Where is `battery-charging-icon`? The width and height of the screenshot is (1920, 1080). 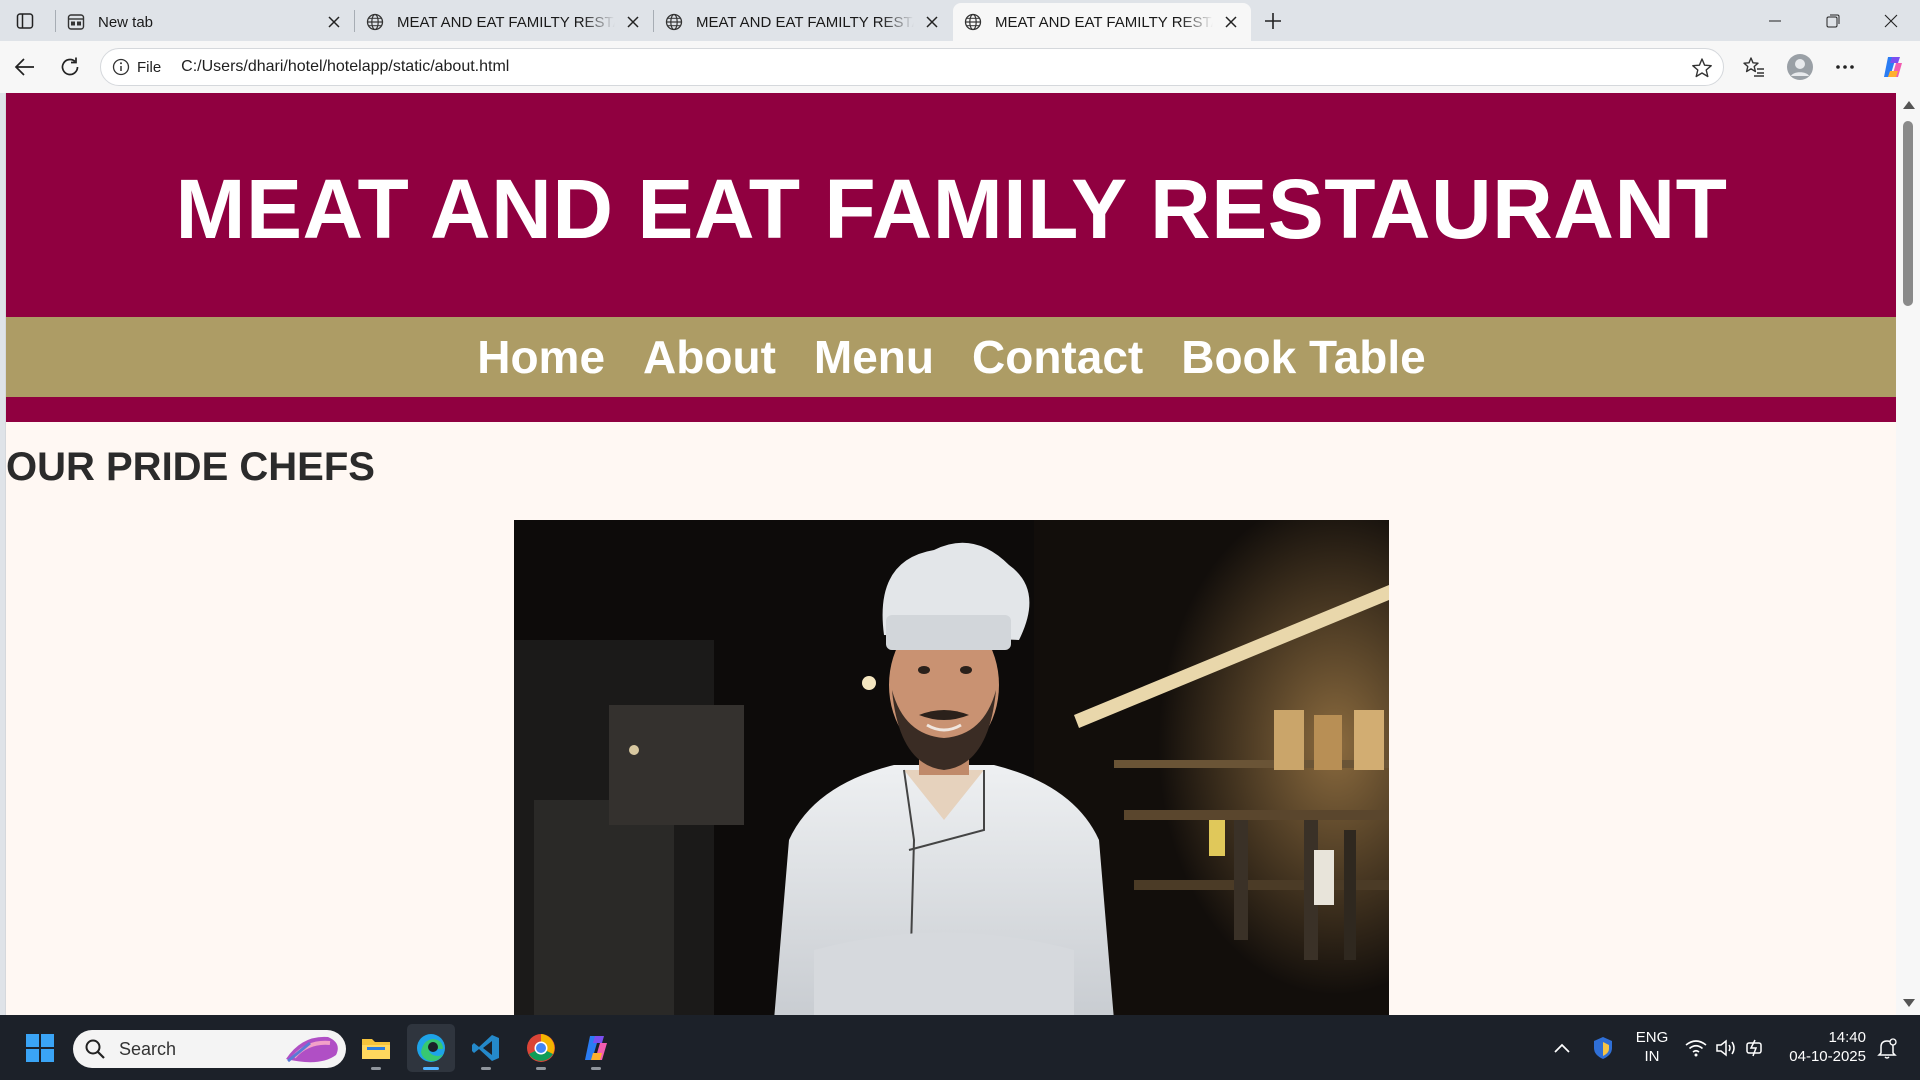
battery-charging-icon is located at coordinates (1754, 1048).